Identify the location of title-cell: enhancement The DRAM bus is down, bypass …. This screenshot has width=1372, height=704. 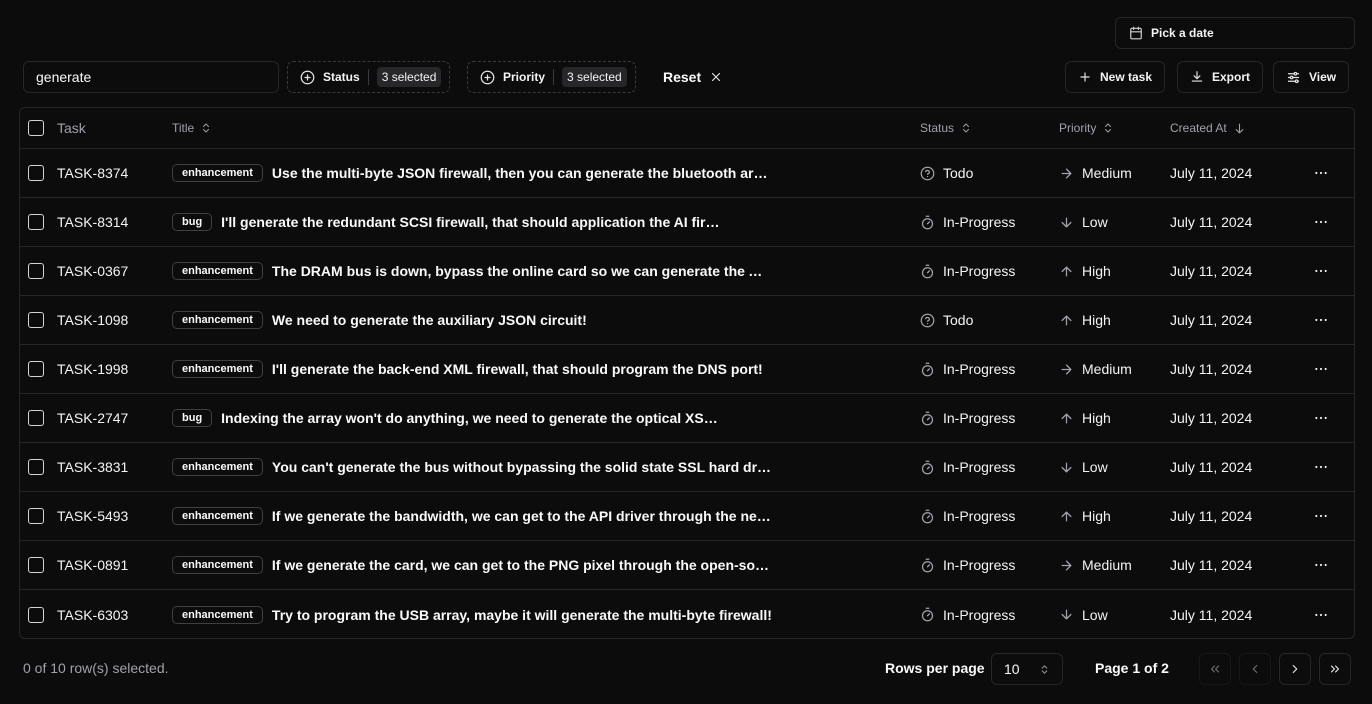
(472, 271).